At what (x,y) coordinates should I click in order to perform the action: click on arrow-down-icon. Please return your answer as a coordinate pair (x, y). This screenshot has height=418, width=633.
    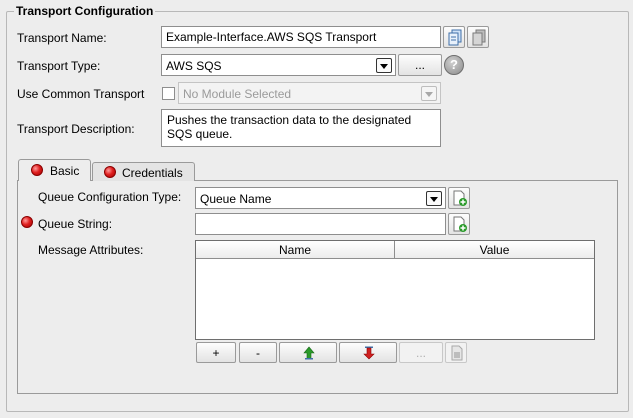
    Looking at the image, I should click on (369, 353).